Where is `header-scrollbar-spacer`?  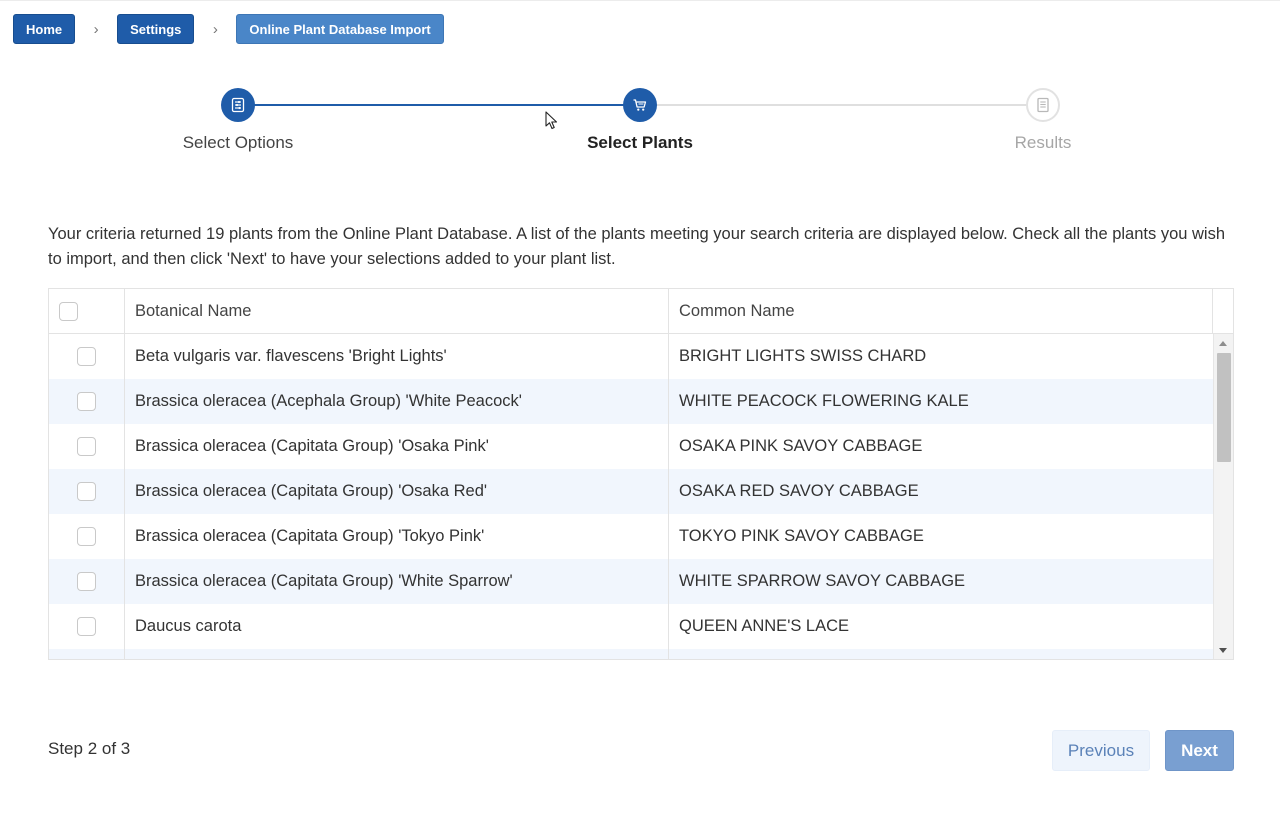 header-scrollbar-spacer is located at coordinates (1223, 311).